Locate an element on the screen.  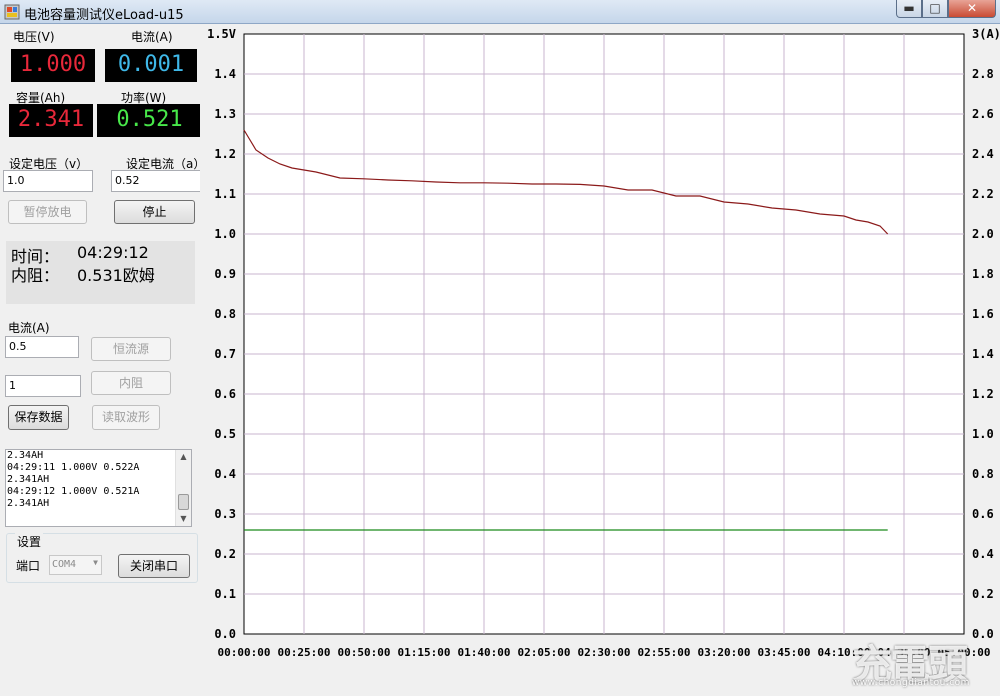
y-left-tick-label: 0.1 is located at coordinates (225, 594).